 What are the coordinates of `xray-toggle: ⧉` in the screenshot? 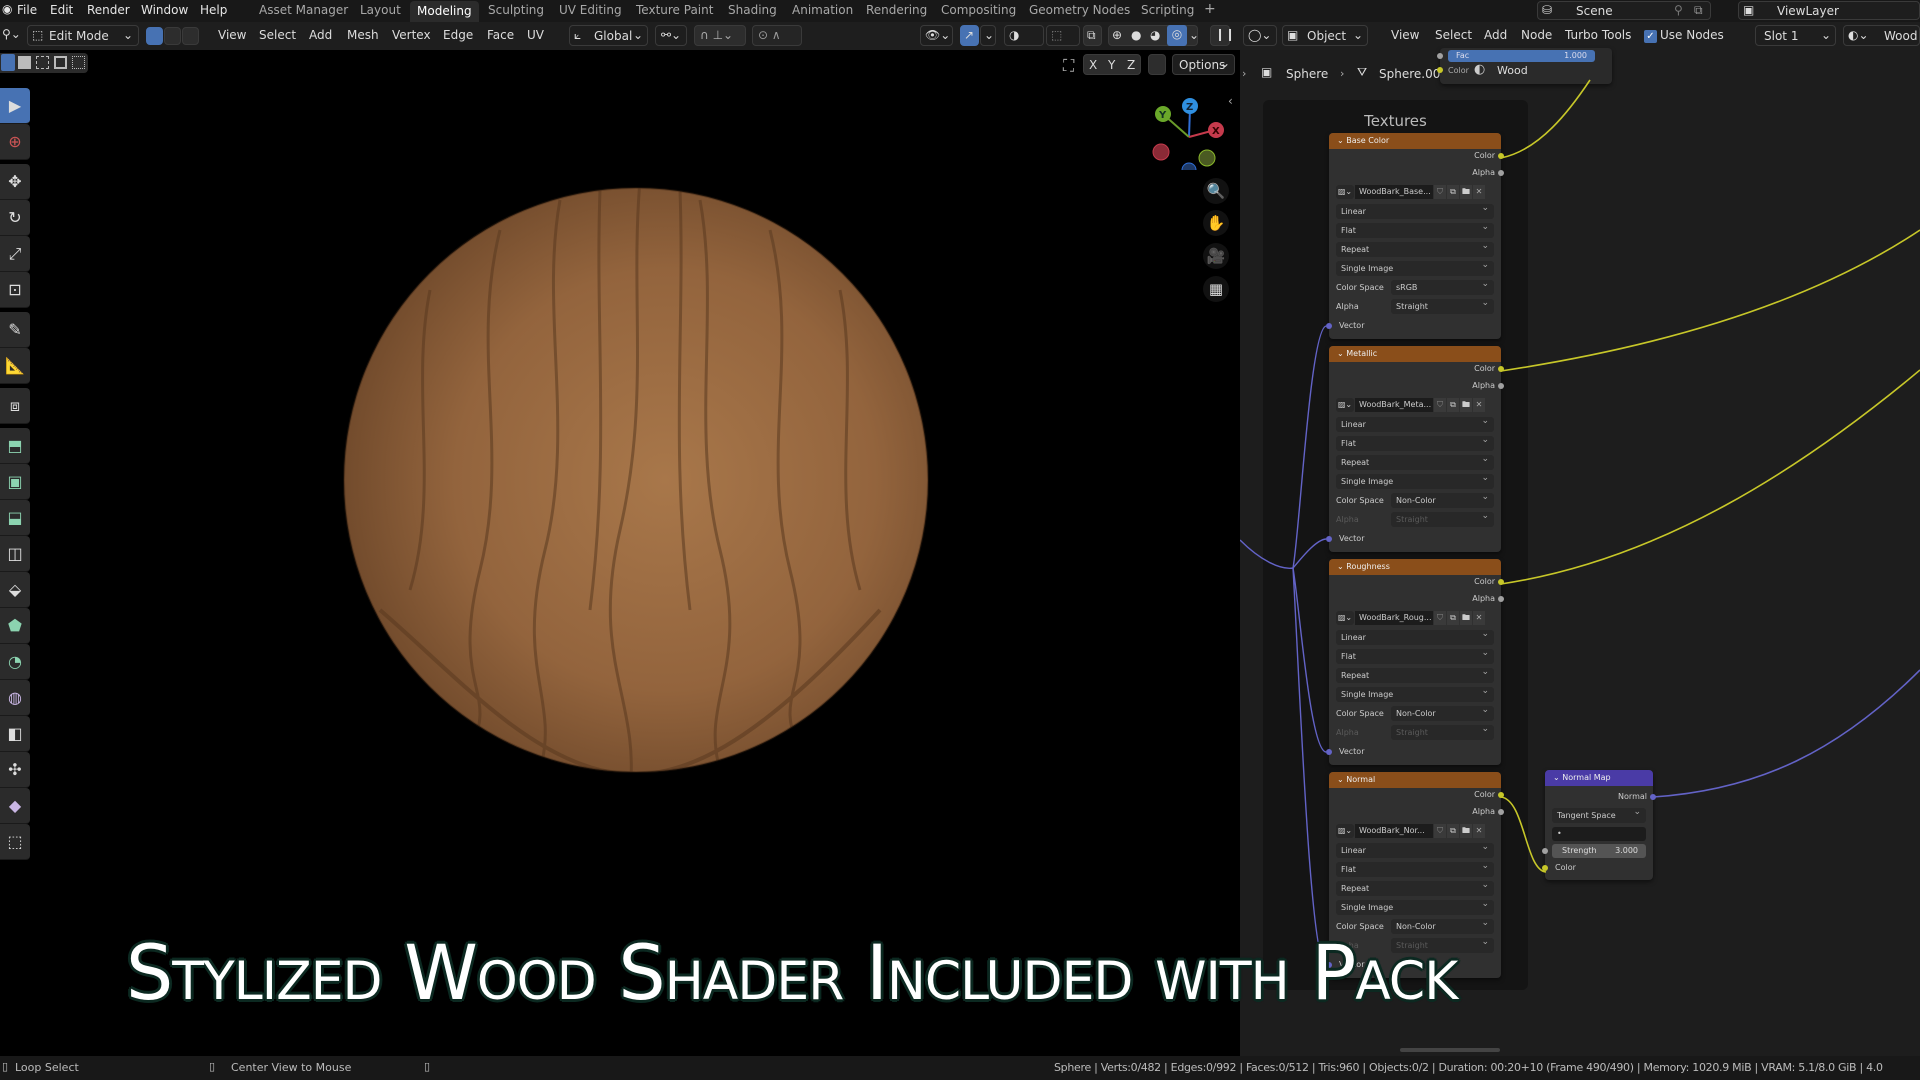 It's located at (1092, 35).